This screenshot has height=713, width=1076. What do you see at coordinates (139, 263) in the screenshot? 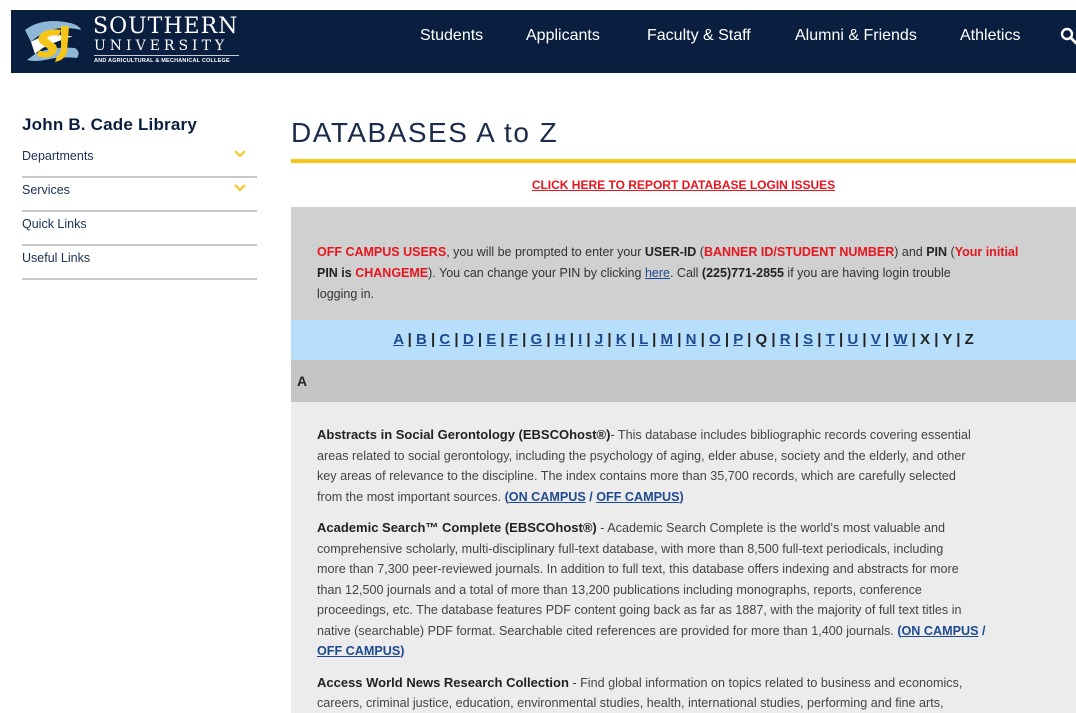
I see `sidebar-item-useful-links: Useful Links` at bounding box center [139, 263].